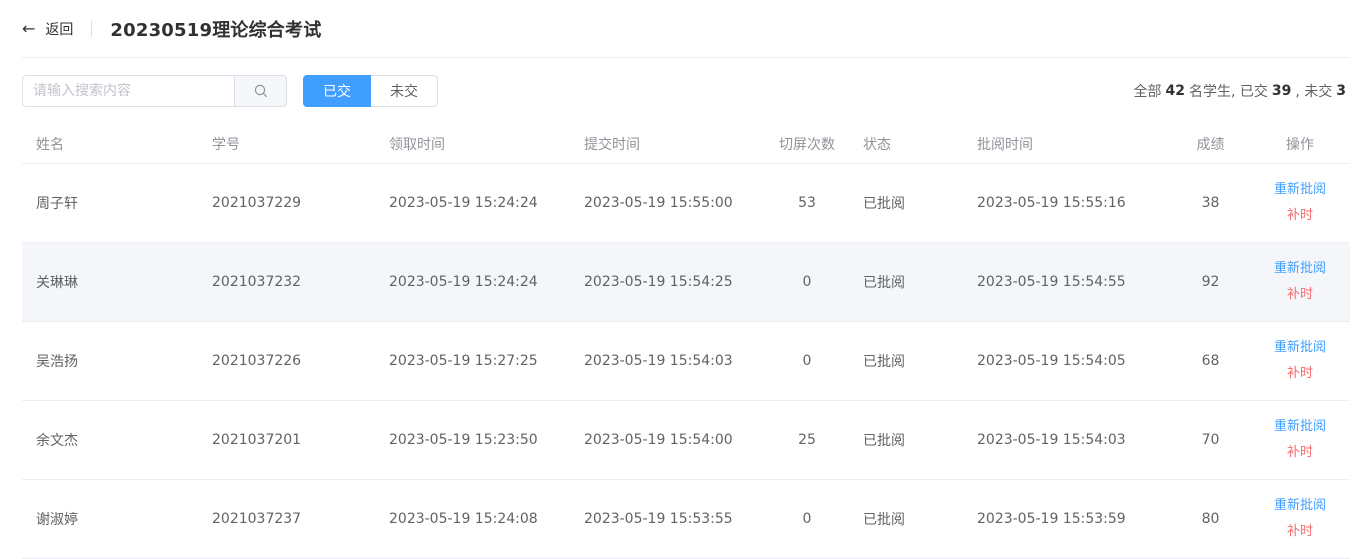  Describe the element at coordinates (1067, 361) in the screenshot. I see `cell-graded-time: 2023-05-19 15:54:05` at that location.